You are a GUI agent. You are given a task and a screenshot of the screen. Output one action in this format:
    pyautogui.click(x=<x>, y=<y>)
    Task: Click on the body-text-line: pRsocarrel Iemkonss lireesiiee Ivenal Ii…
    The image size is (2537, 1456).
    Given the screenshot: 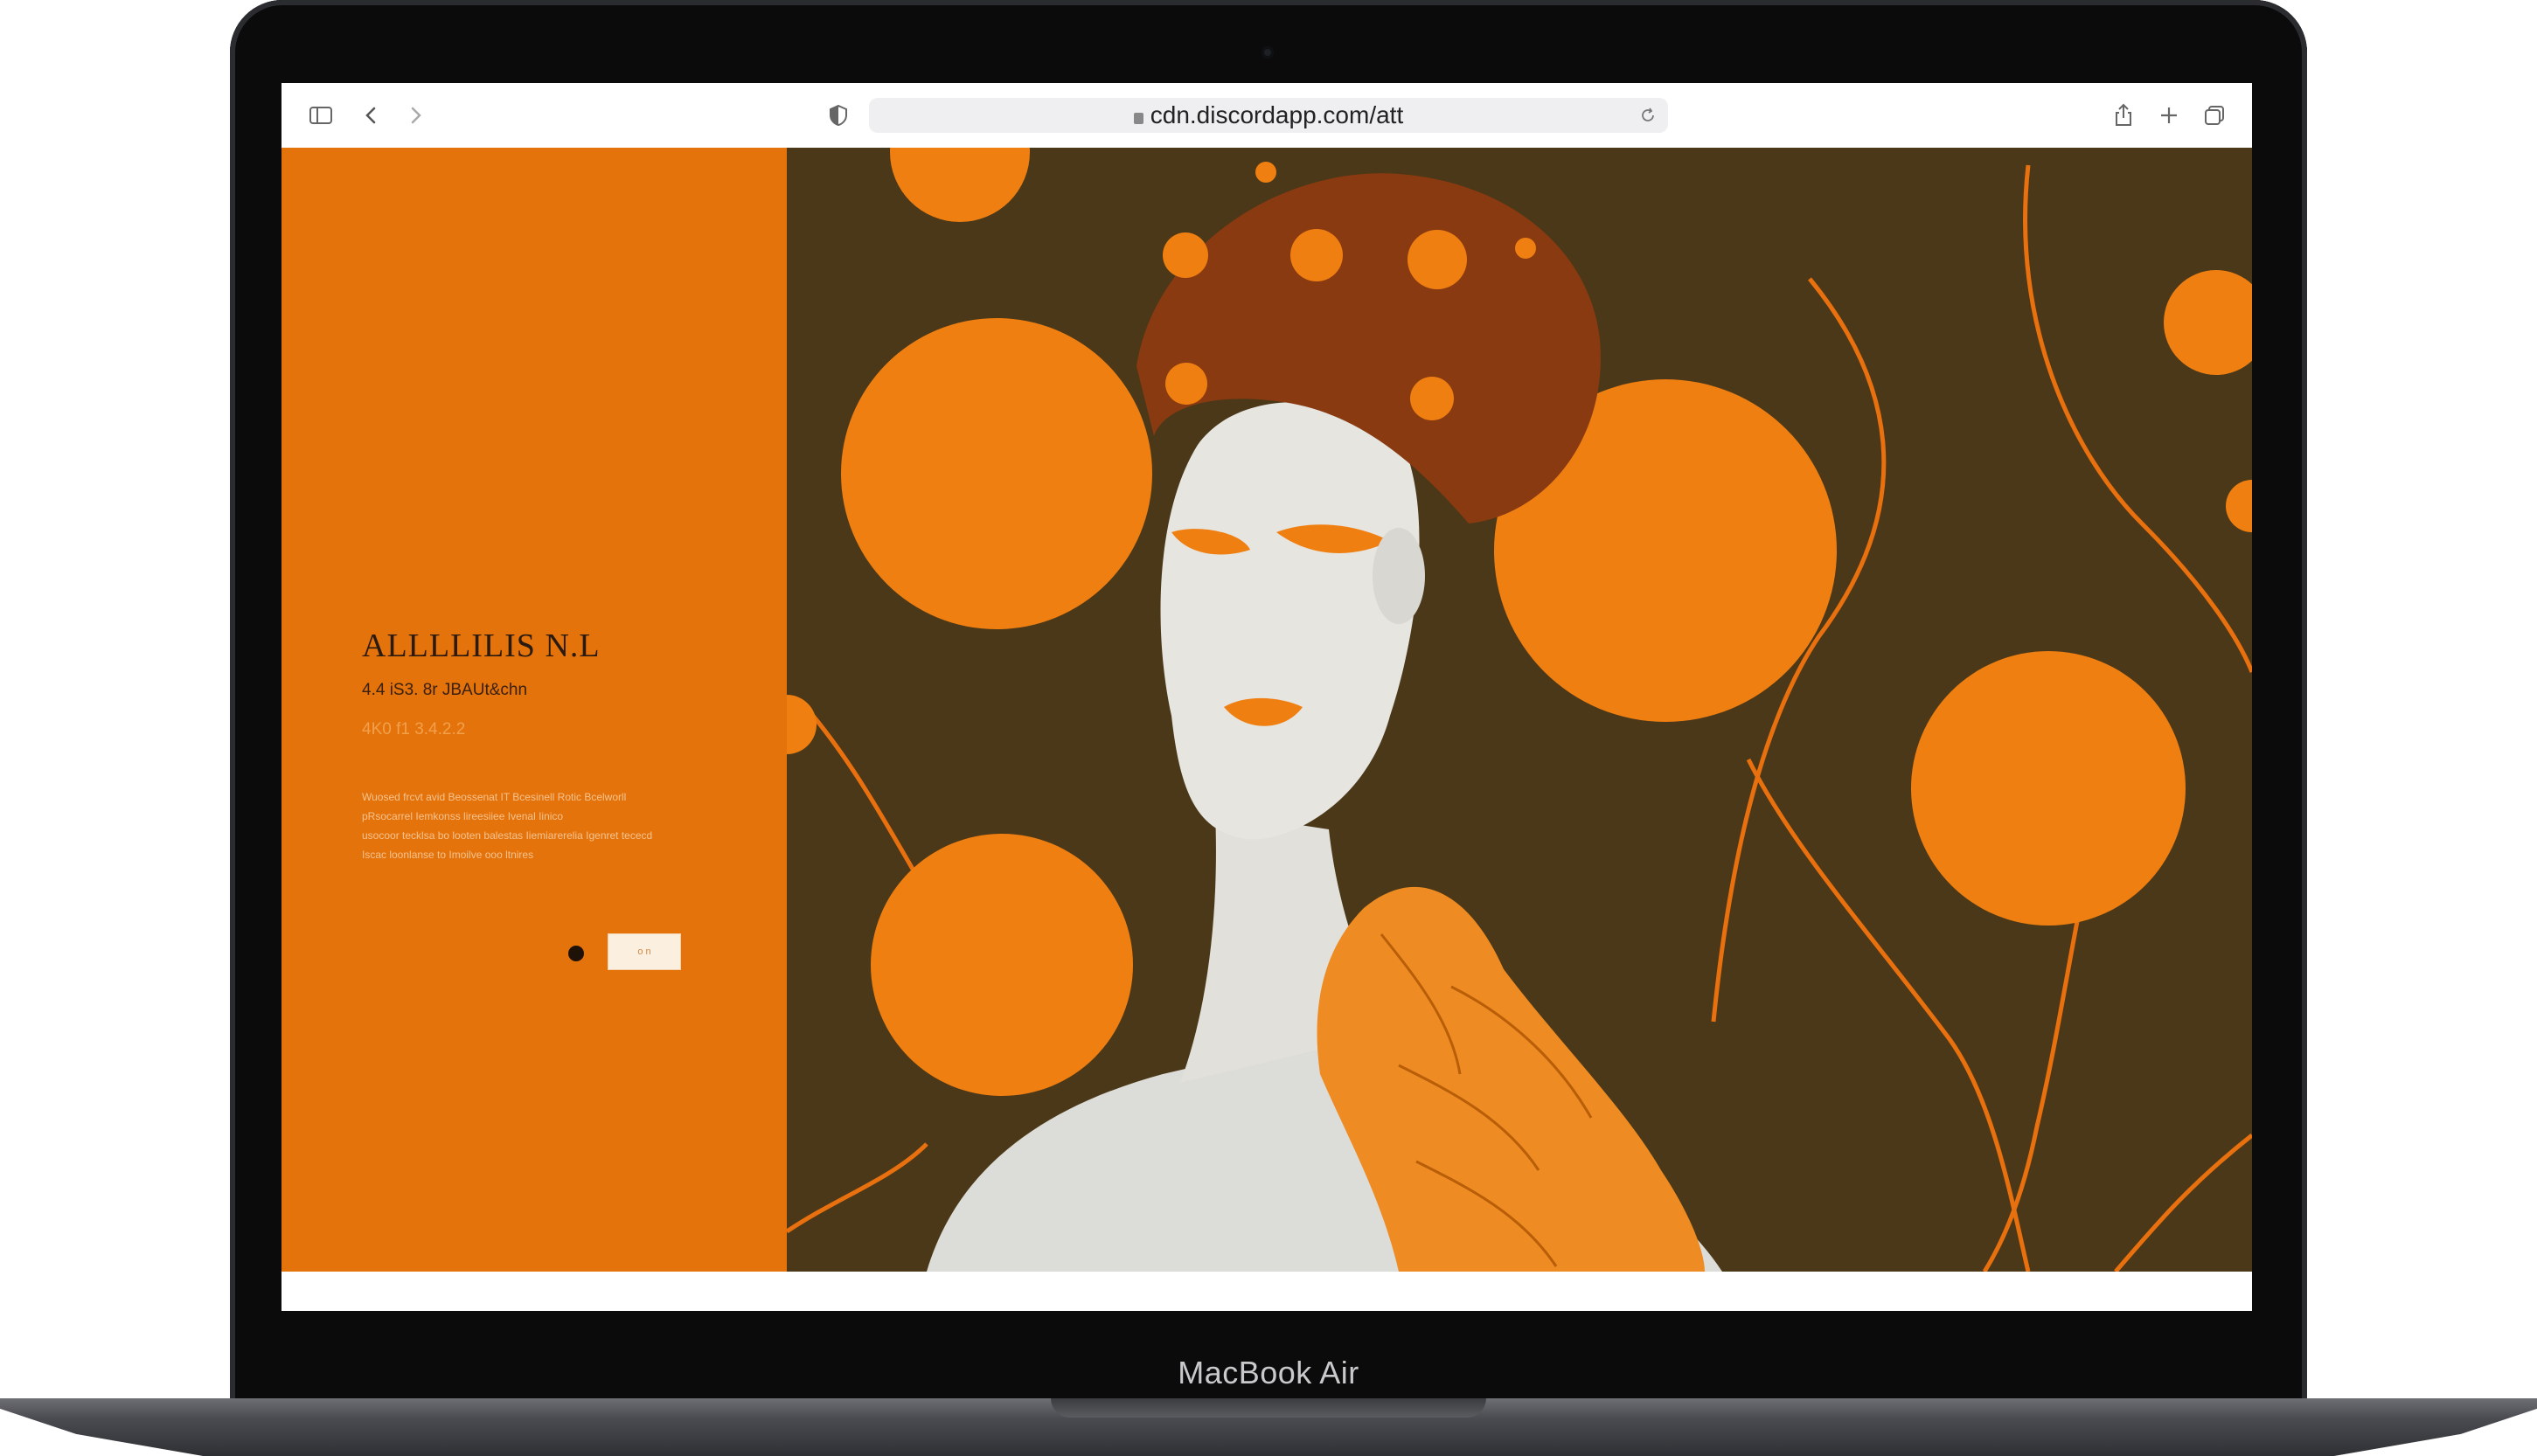 What is the action you would take?
    pyautogui.click(x=463, y=816)
    